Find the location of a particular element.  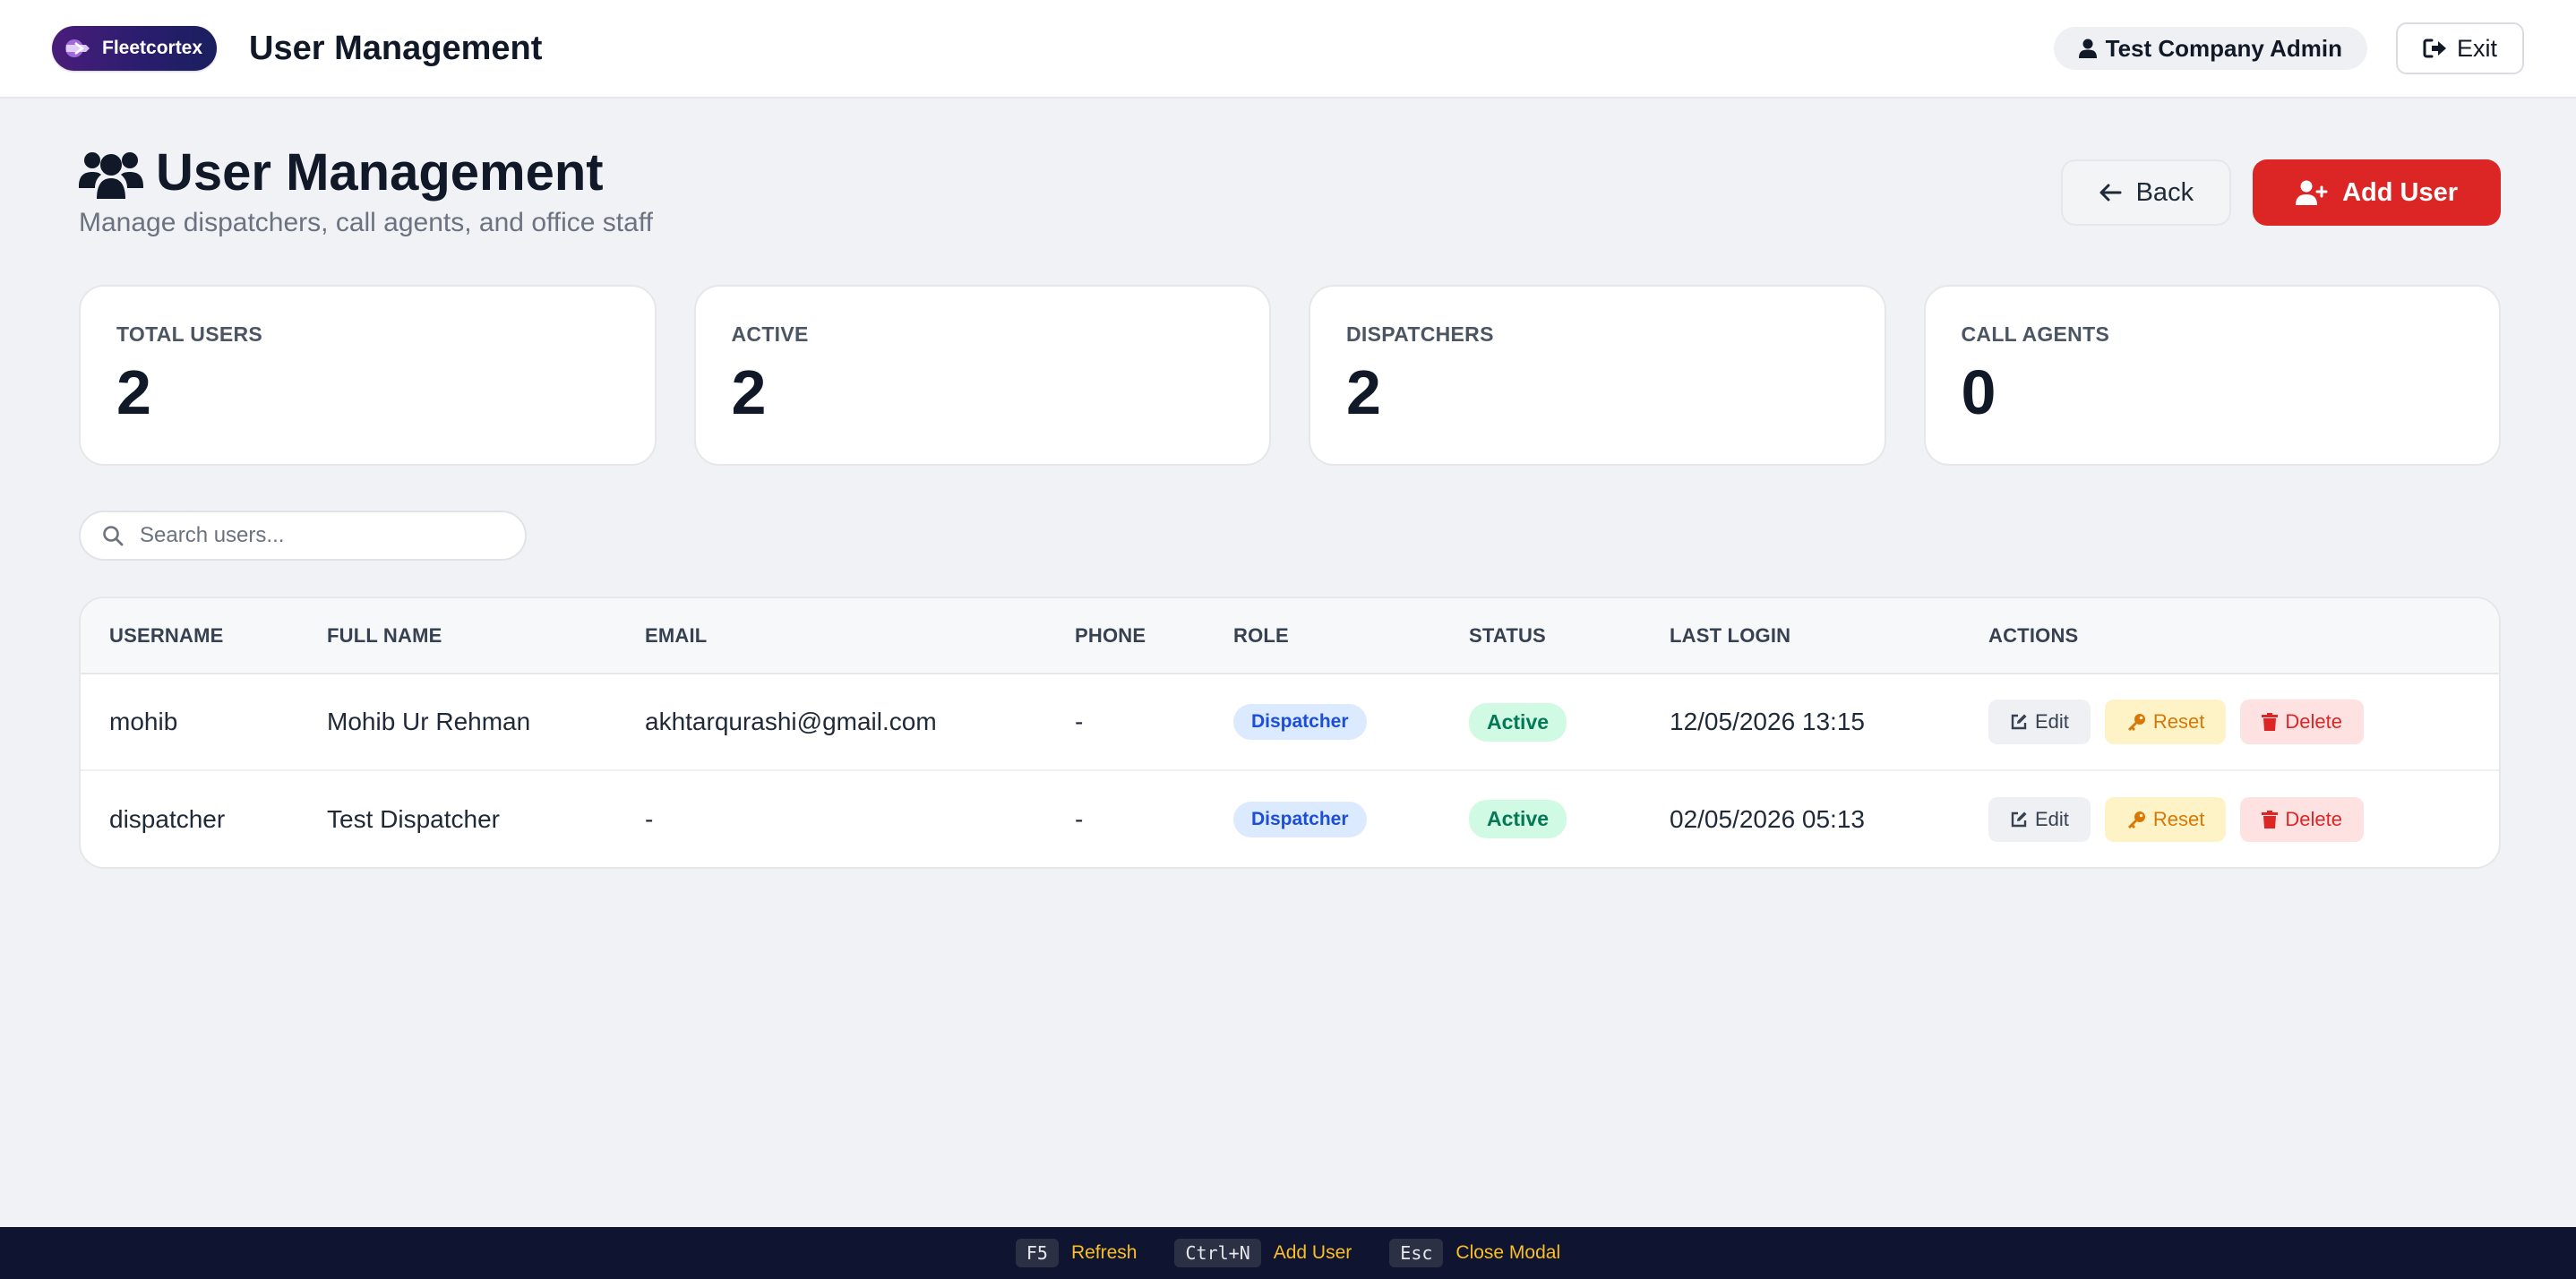

stat-label: TOTAL USERS is located at coordinates (189, 334).